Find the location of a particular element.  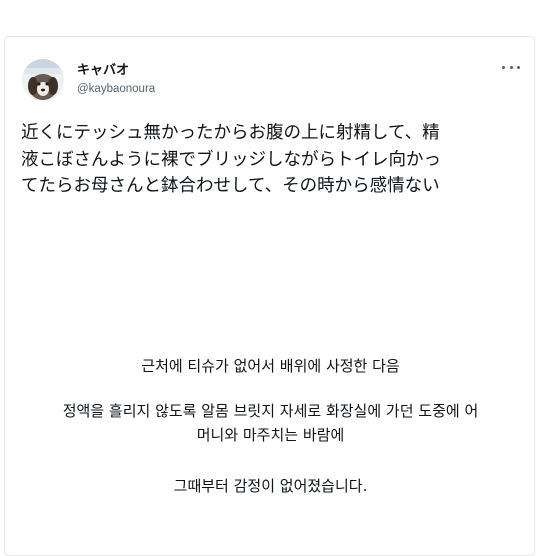

author-info: キャバオ @kaybaonoura is located at coordinates (116, 79).